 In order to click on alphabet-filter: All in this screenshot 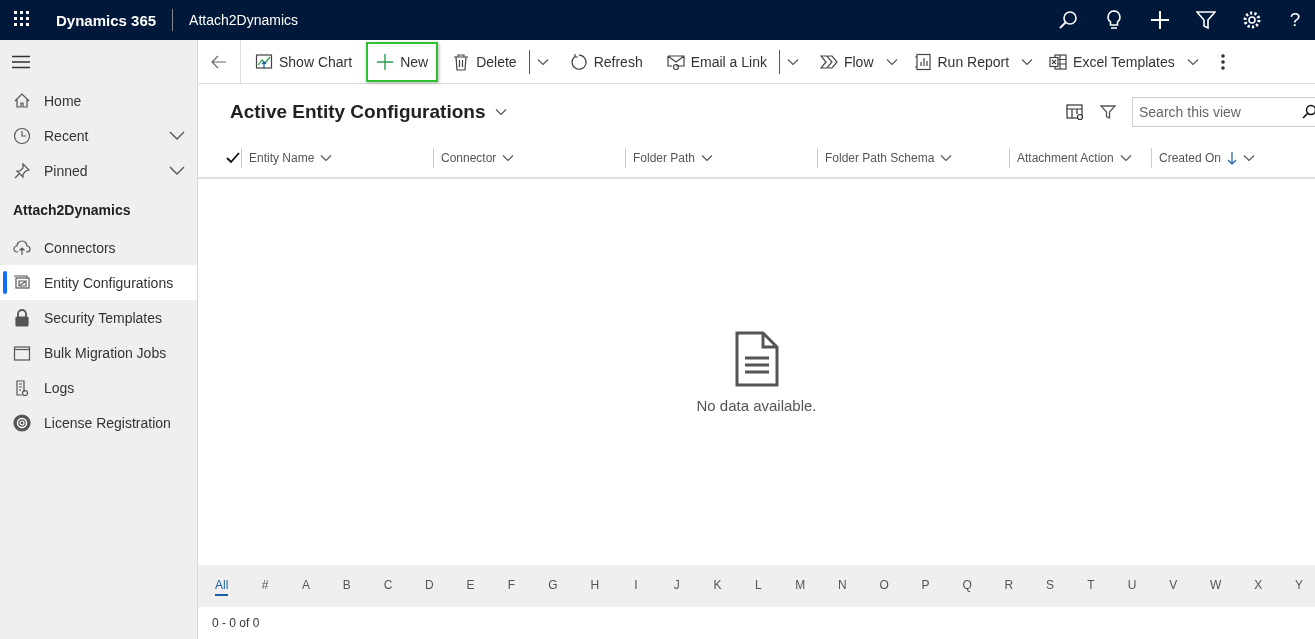, I will do `click(222, 586)`.